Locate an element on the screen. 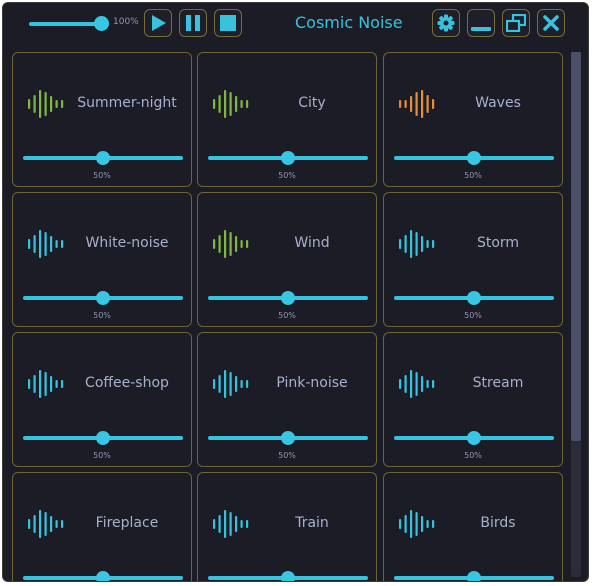 This screenshot has height=586, width=593. close-button is located at coordinates (551, 23).